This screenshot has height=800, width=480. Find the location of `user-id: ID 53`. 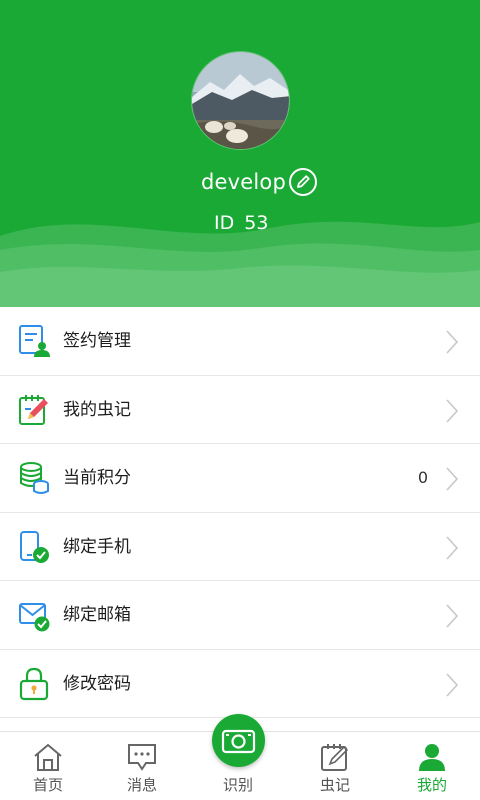

user-id: ID 53 is located at coordinates (241, 223).